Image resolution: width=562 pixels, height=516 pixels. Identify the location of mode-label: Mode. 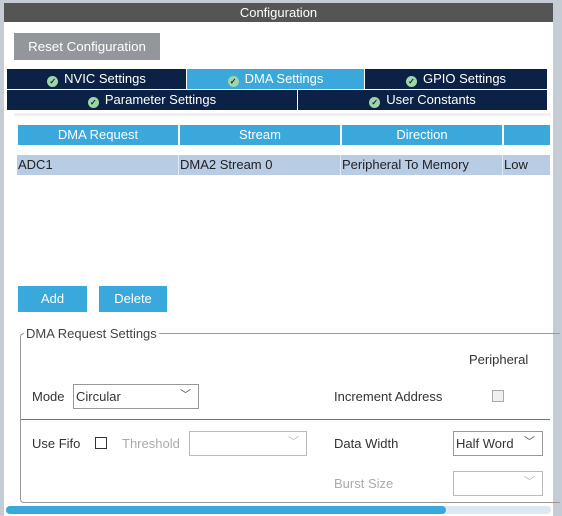
(48, 396).